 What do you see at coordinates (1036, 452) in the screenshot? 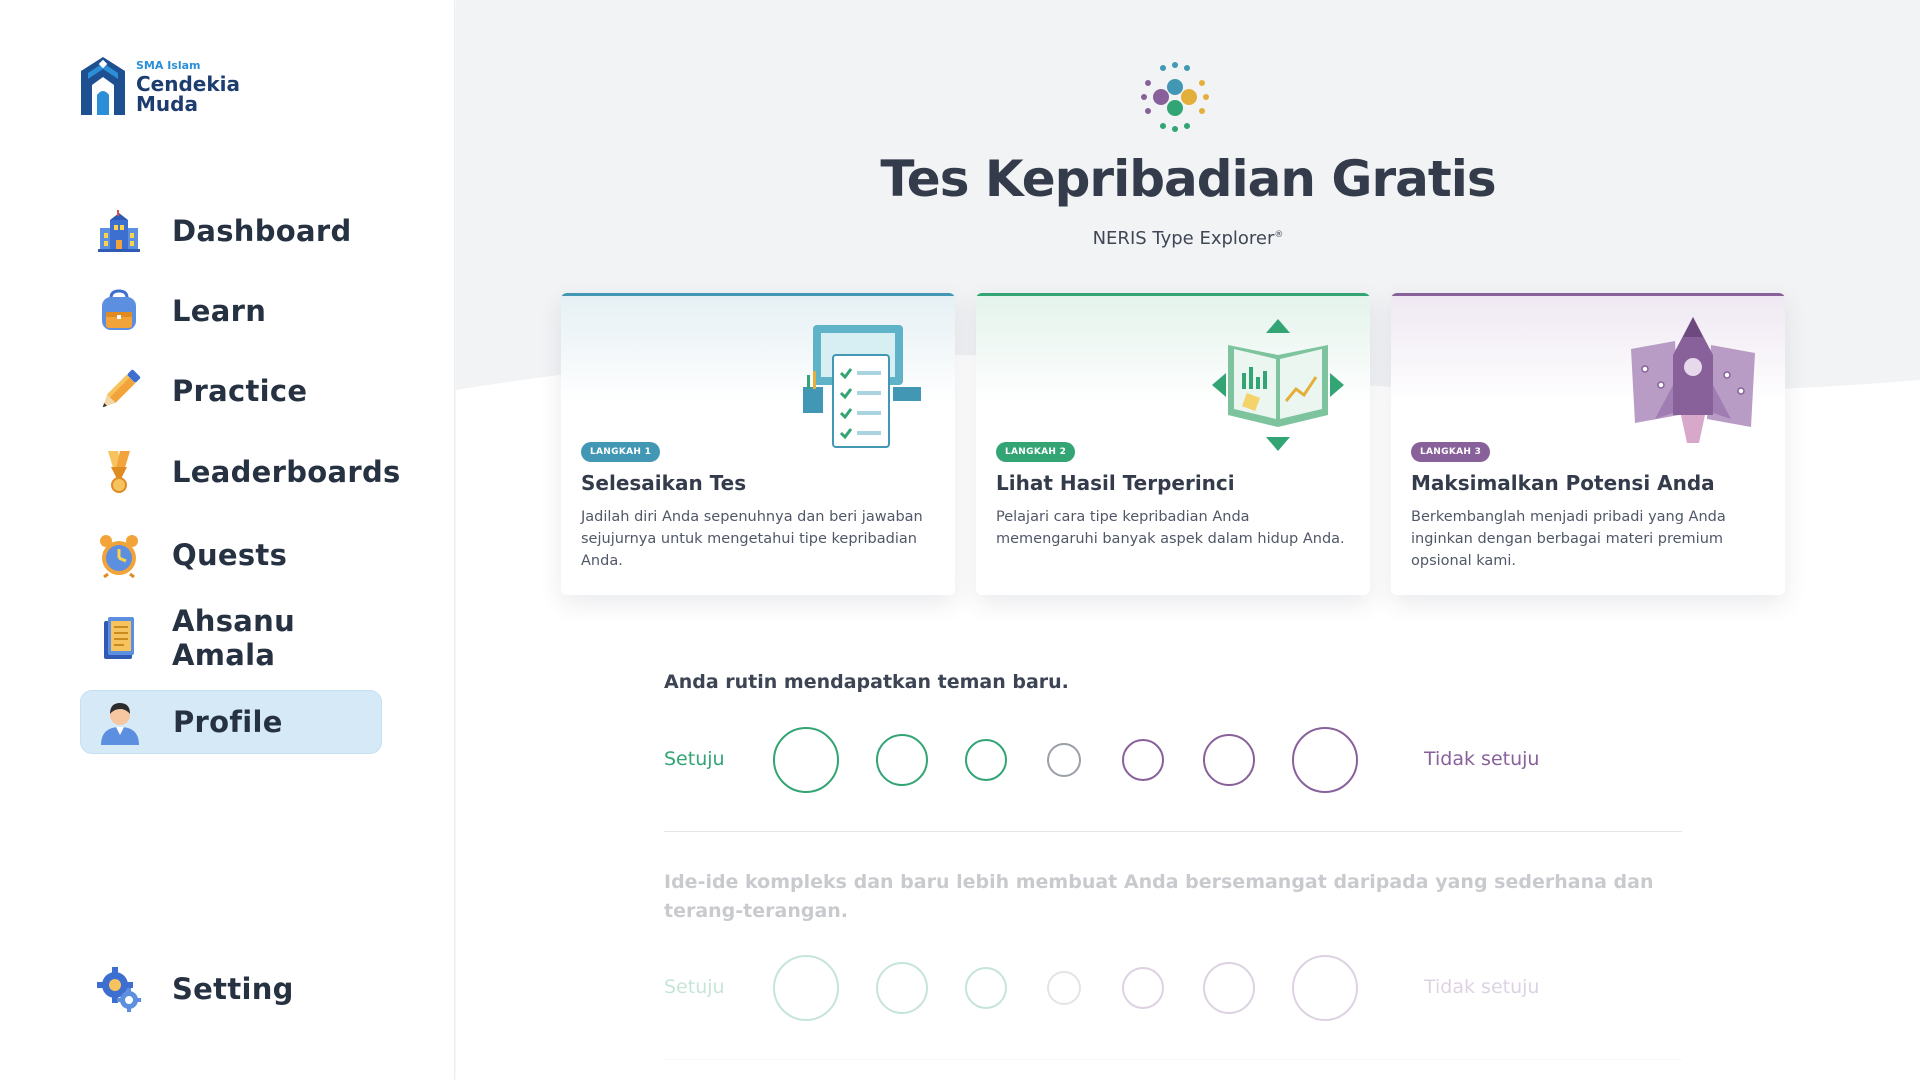
I see `step-badge: LANGKAH 2` at bounding box center [1036, 452].